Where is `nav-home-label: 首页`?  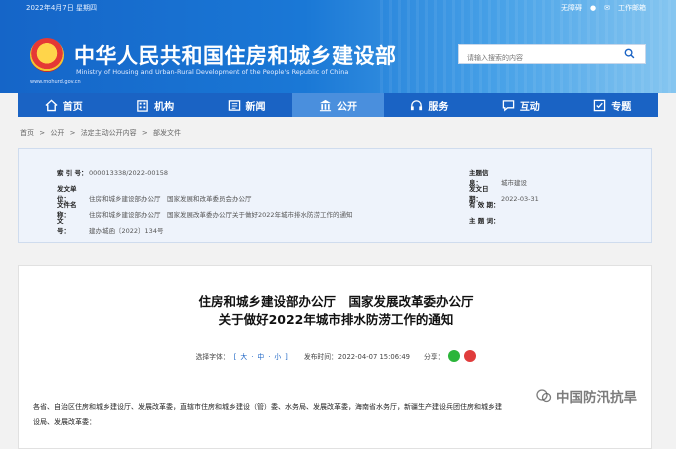 nav-home-label: 首页 is located at coordinates (72, 107).